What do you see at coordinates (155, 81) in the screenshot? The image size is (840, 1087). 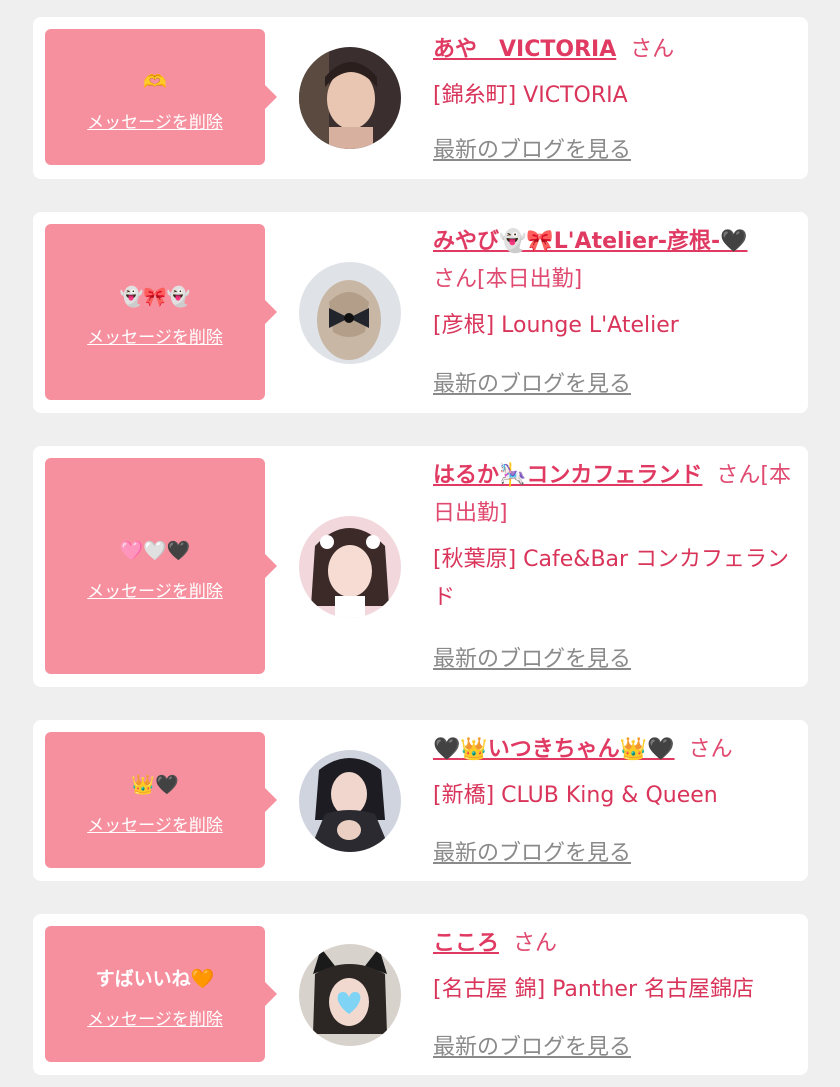 I see `message-text: 🫶` at bounding box center [155, 81].